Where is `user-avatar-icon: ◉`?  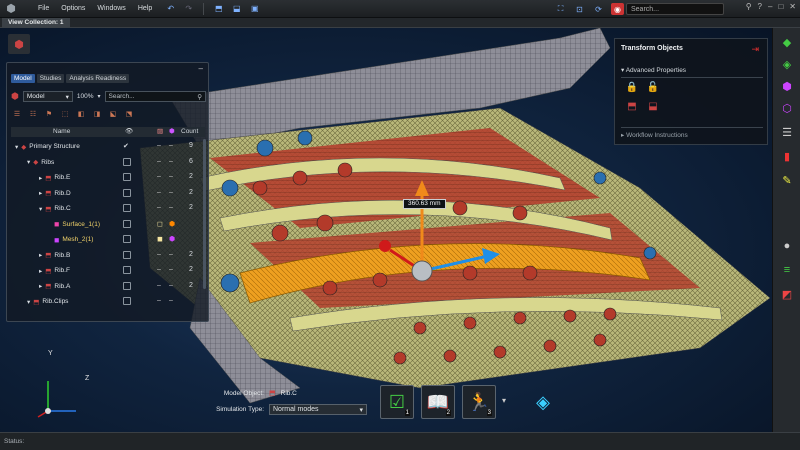
user-avatar-icon: ◉ is located at coordinates (617, 9).